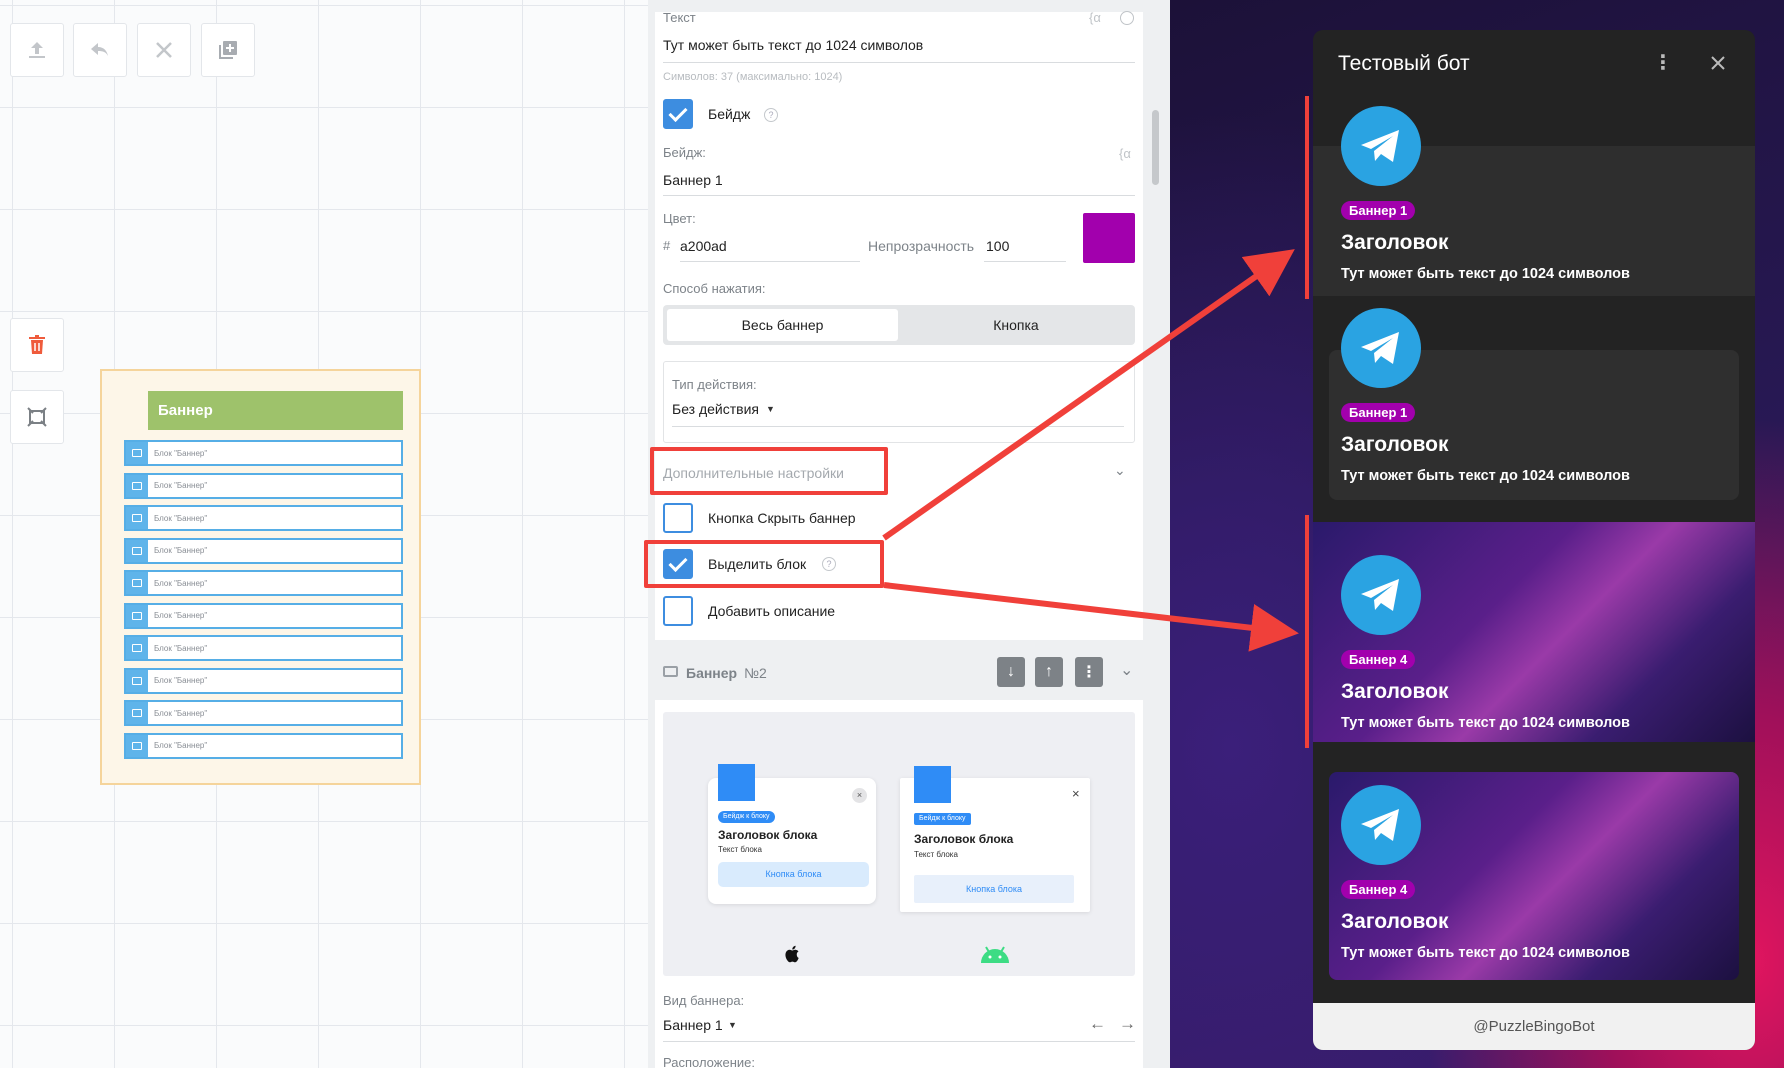 The image size is (1784, 1070). I want to click on help-icon: ?, so click(771, 115).